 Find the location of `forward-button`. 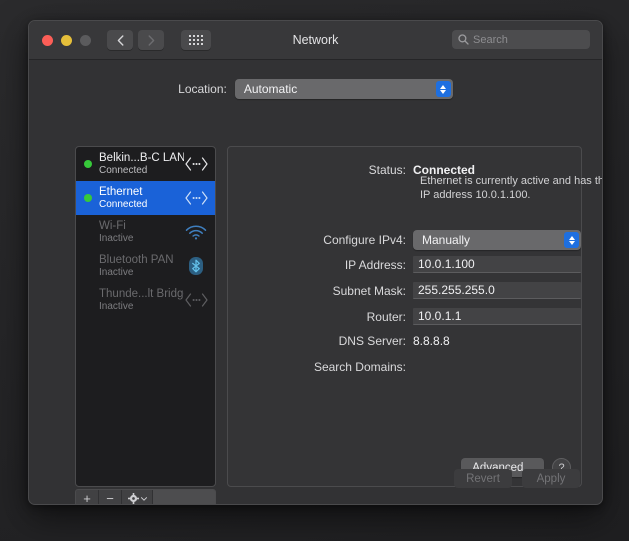

forward-button is located at coordinates (151, 40).